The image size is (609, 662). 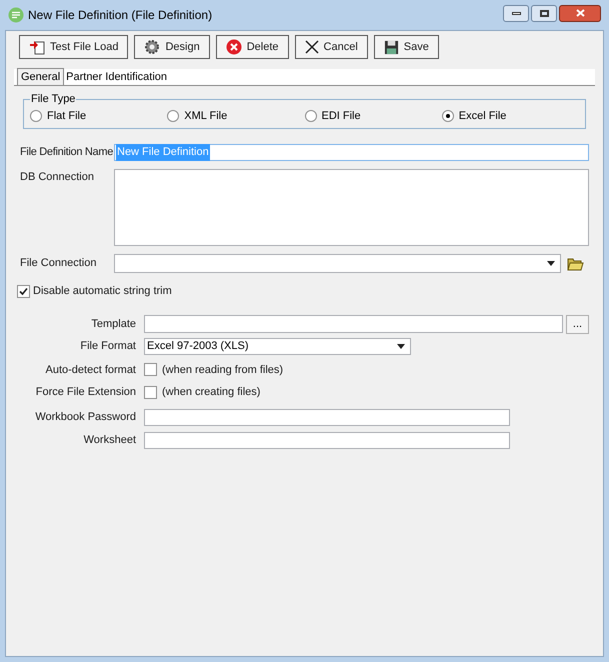 I want to click on minimize-button, so click(x=516, y=13).